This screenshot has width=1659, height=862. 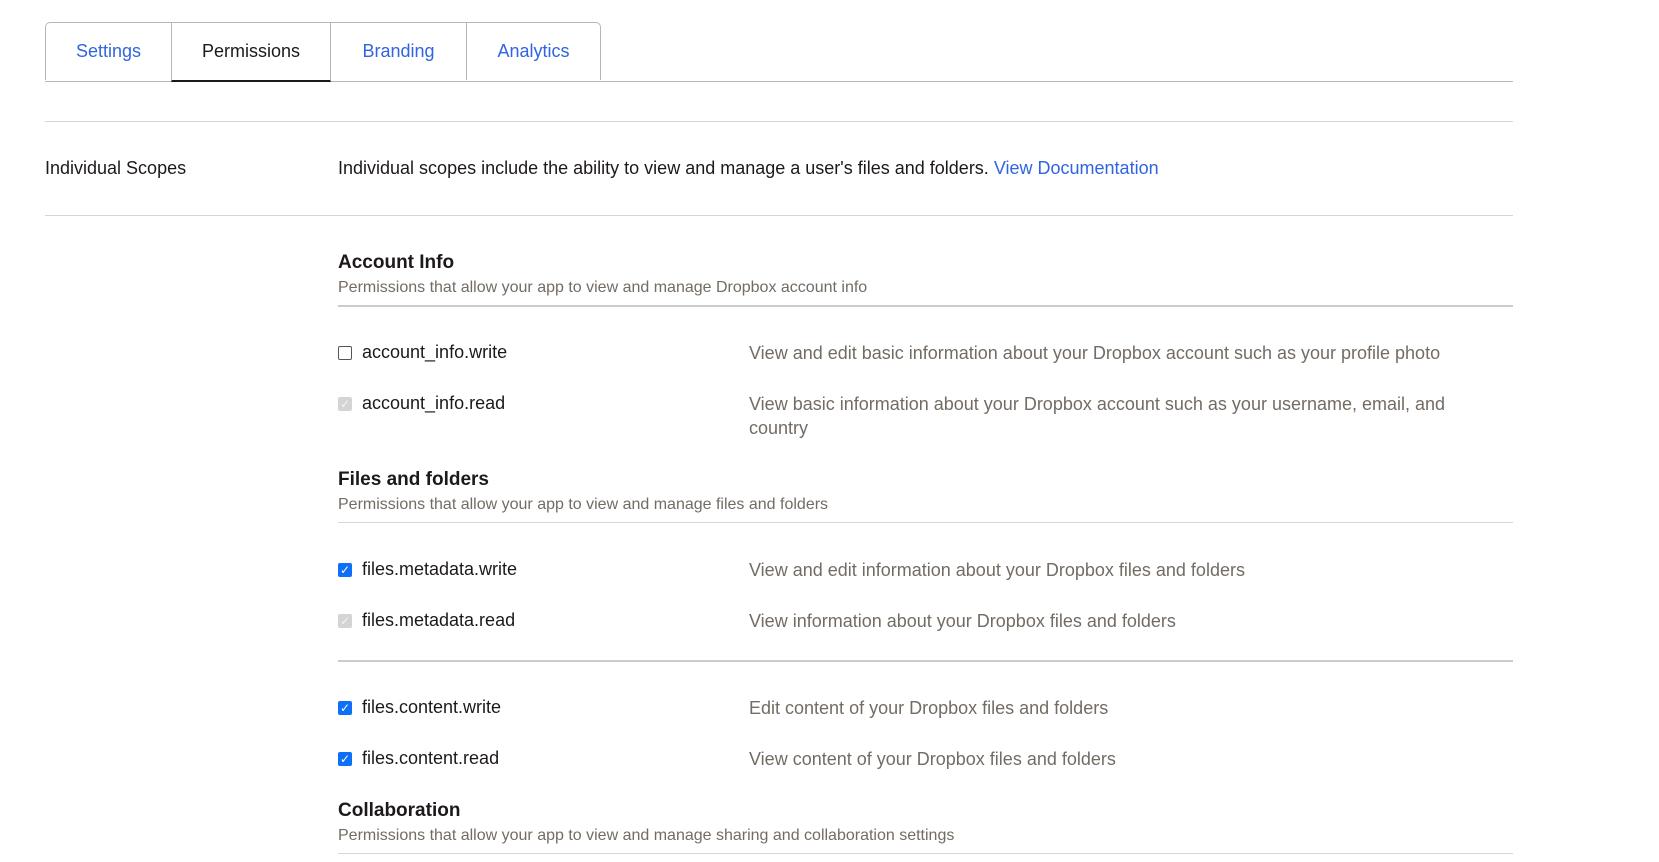 I want to click on tab-analytics: Analytics, so click(x=533, y=51).